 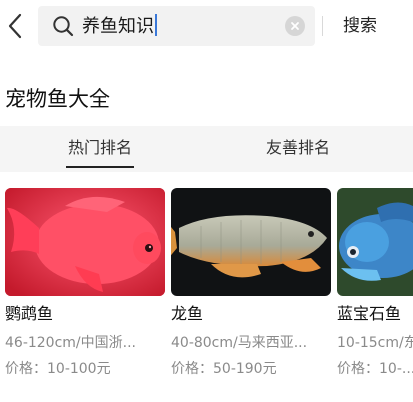 I want to click on search-input-value: 养鱼知识, so click(x=118, y=26).